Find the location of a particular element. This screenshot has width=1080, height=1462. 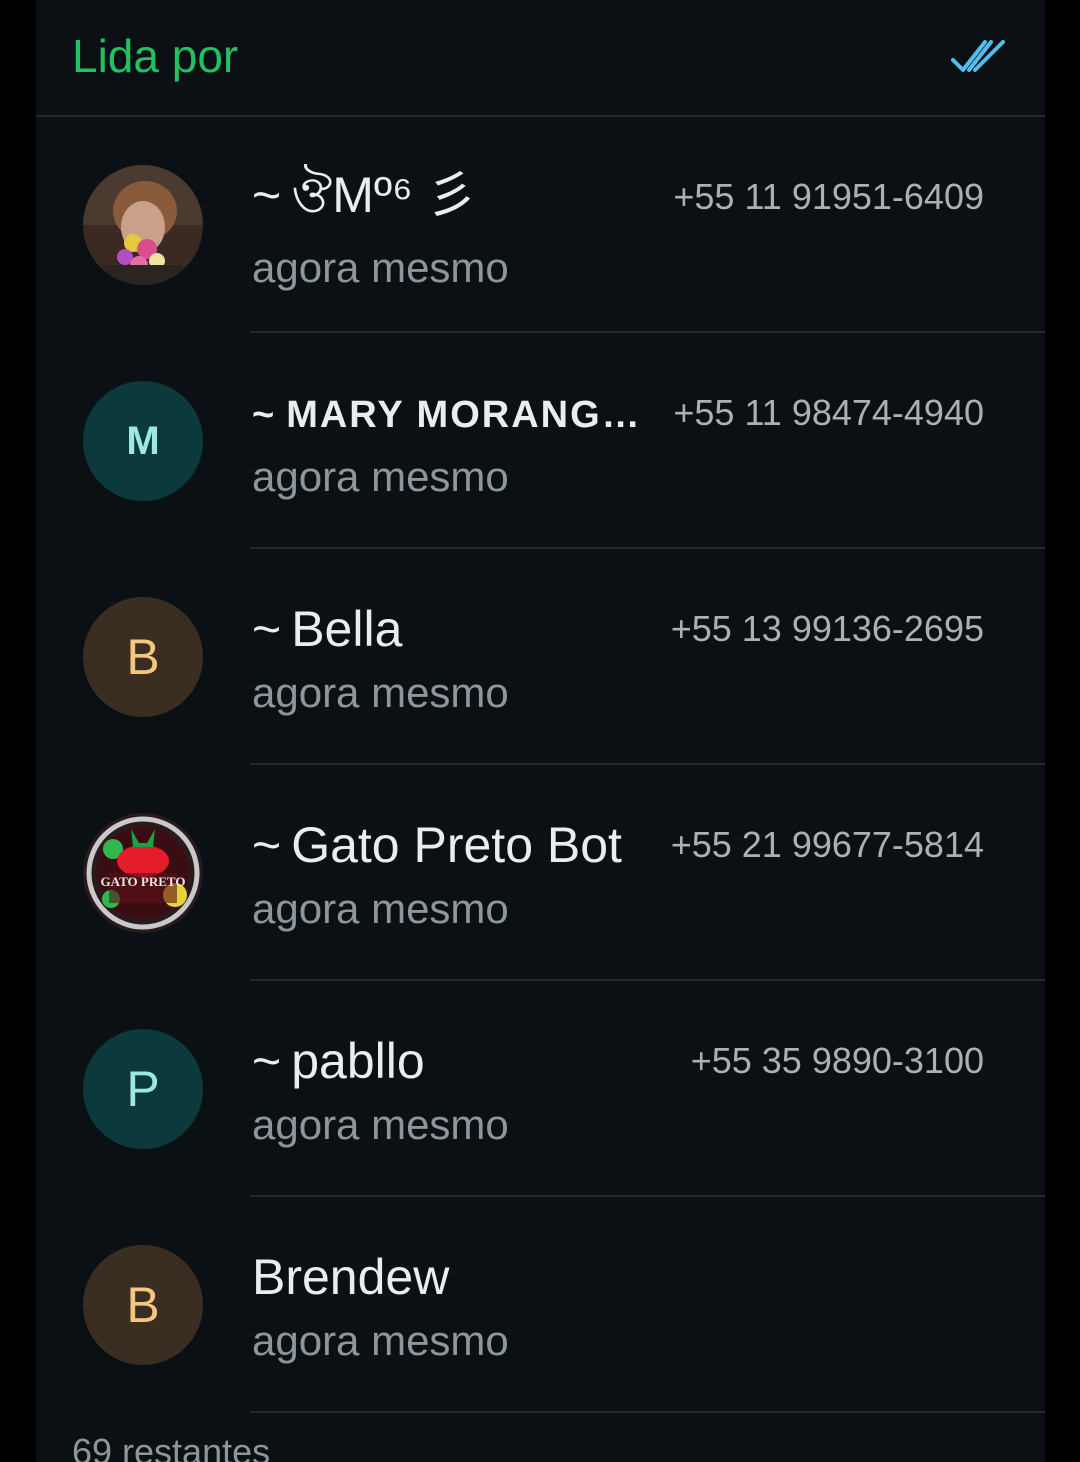

avatar is located at coordinates (143, 225).